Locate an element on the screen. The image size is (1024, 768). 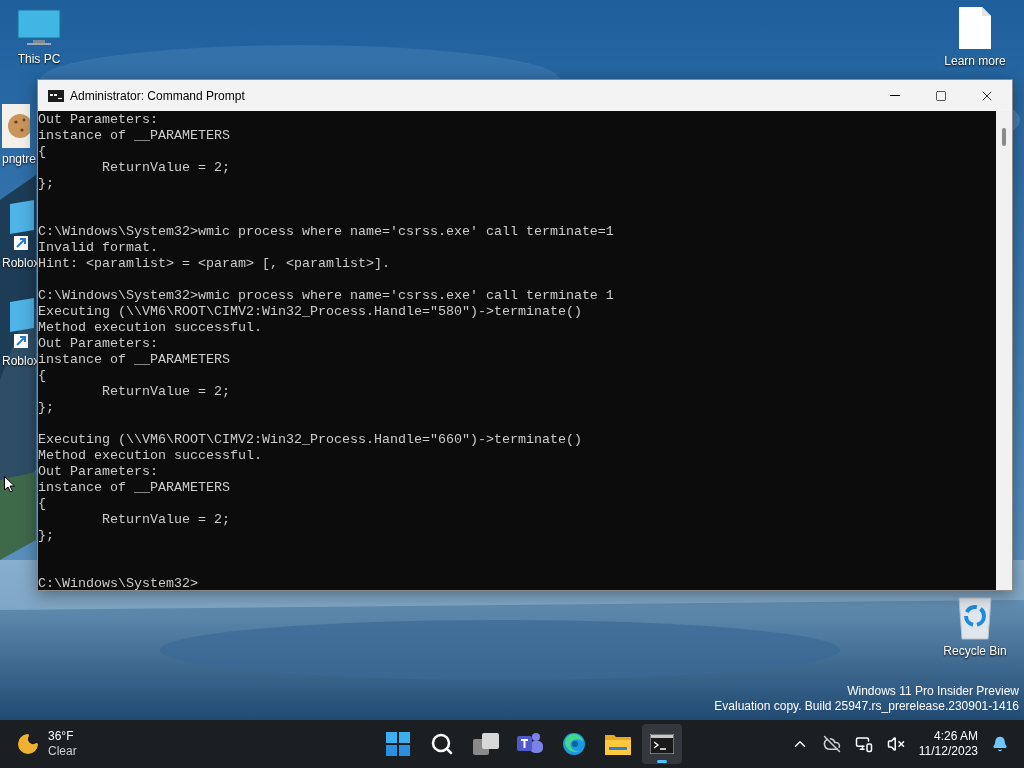
taskbar-button is located at coordinates (662, 744).